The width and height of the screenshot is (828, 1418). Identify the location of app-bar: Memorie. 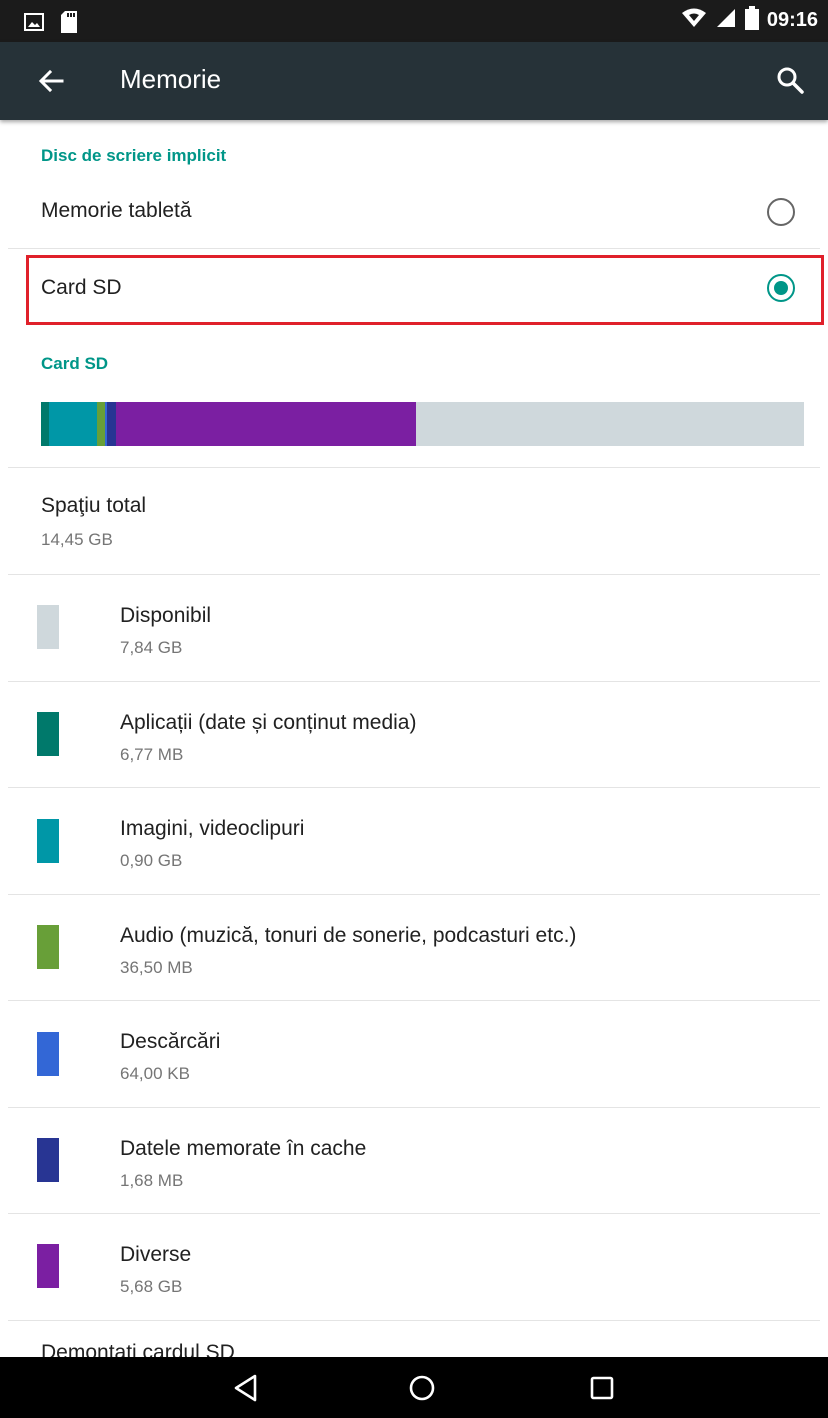
(414, 81).